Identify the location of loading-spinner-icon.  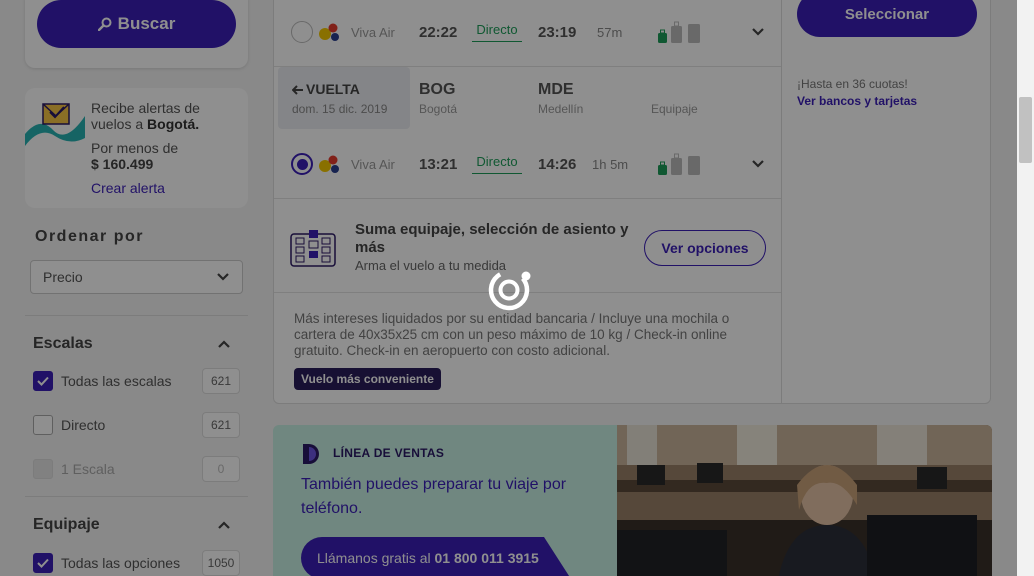
(509, 290).